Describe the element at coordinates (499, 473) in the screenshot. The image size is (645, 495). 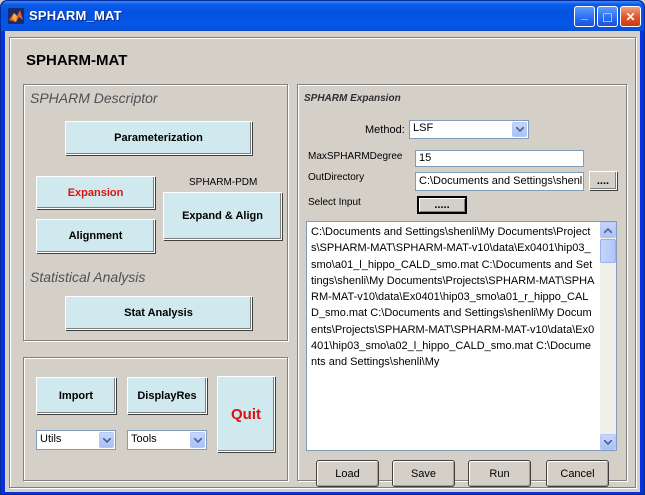
I see `run-button: Run` at that location.